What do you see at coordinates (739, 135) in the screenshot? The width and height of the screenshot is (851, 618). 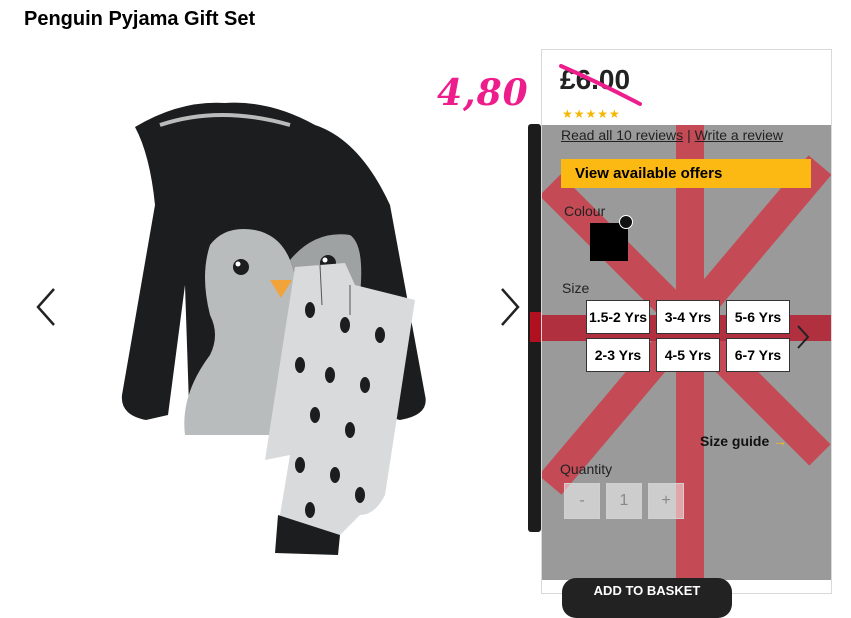 I see `write-review-link: Write a review` at bounding box center [739, 135].